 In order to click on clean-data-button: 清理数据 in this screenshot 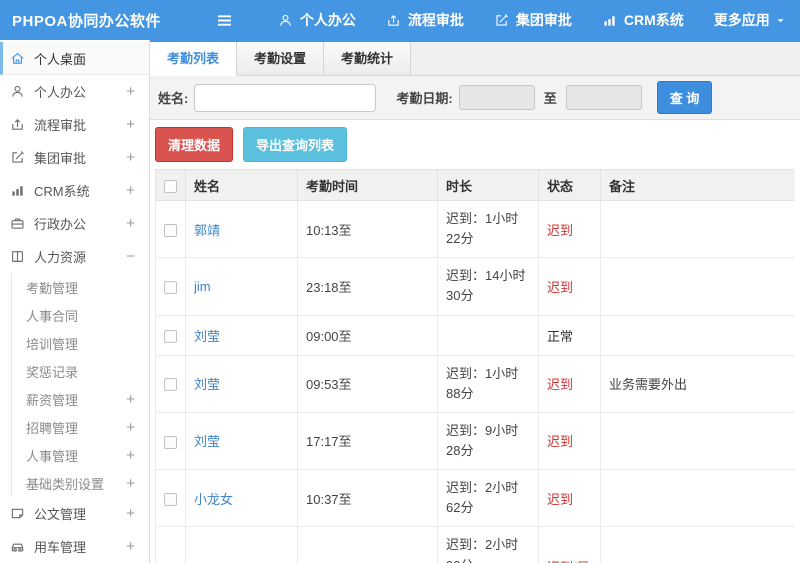, I will do `click(194, 144)`.